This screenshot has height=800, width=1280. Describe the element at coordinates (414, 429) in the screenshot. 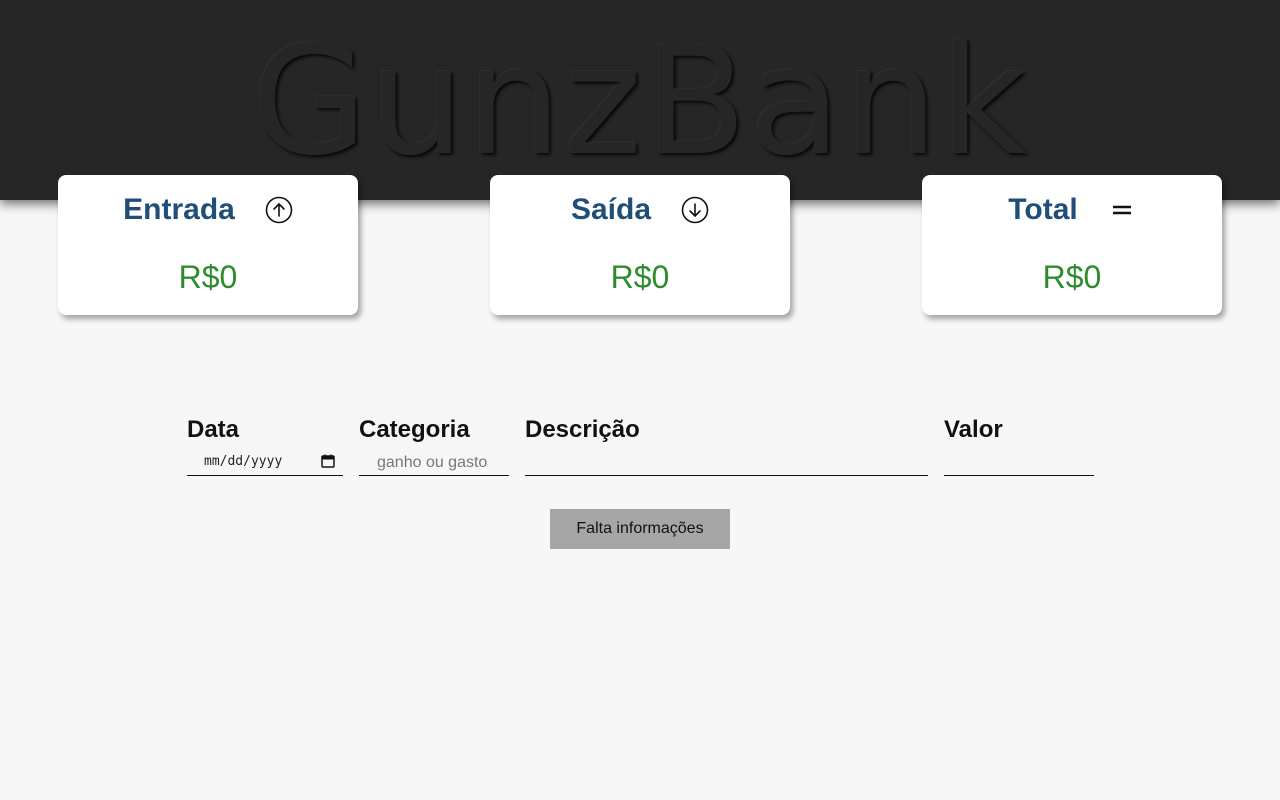

I see `categoria-label: Categoria` at that location.